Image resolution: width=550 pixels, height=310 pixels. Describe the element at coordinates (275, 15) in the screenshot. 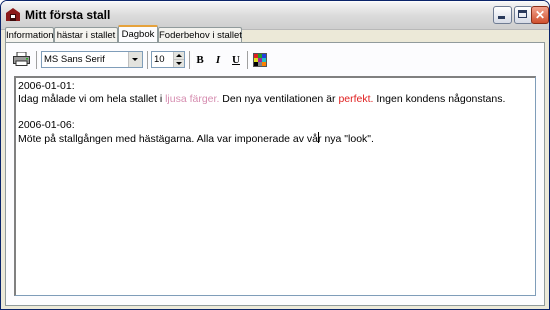

I see `title-bar: Mitt första stall ✕` at that location.